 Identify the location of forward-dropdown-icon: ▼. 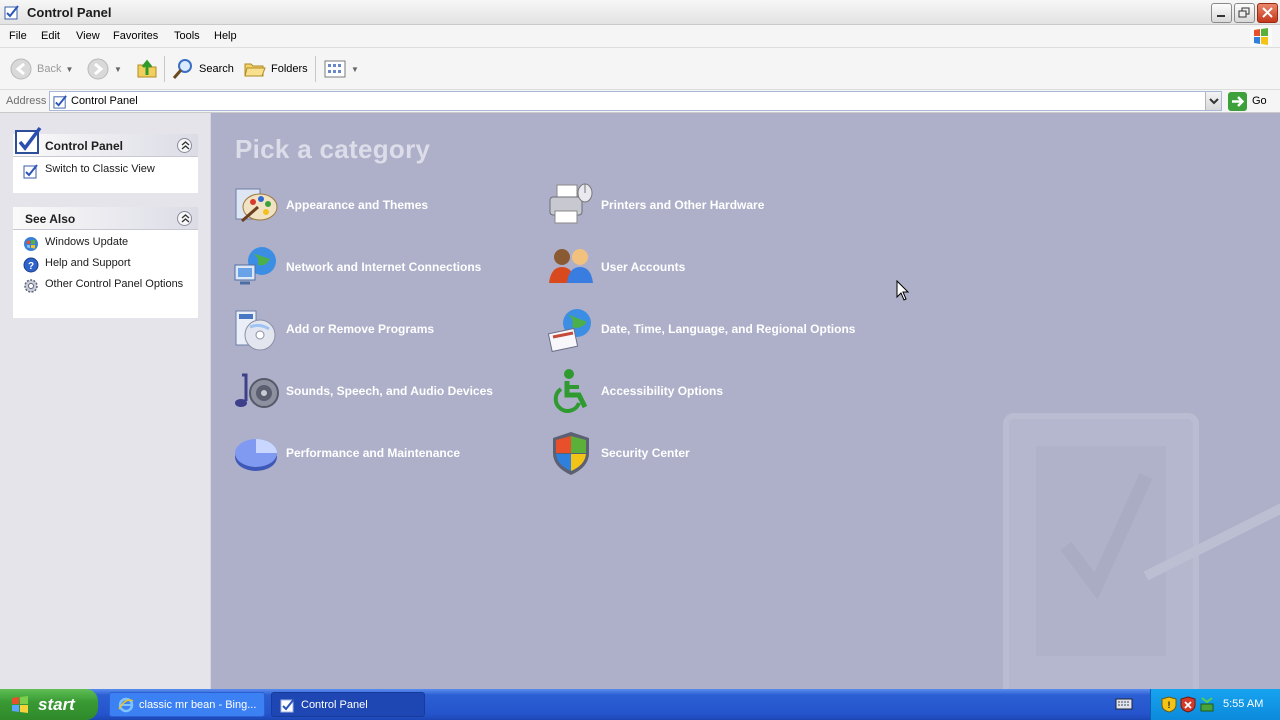
(118, 69).